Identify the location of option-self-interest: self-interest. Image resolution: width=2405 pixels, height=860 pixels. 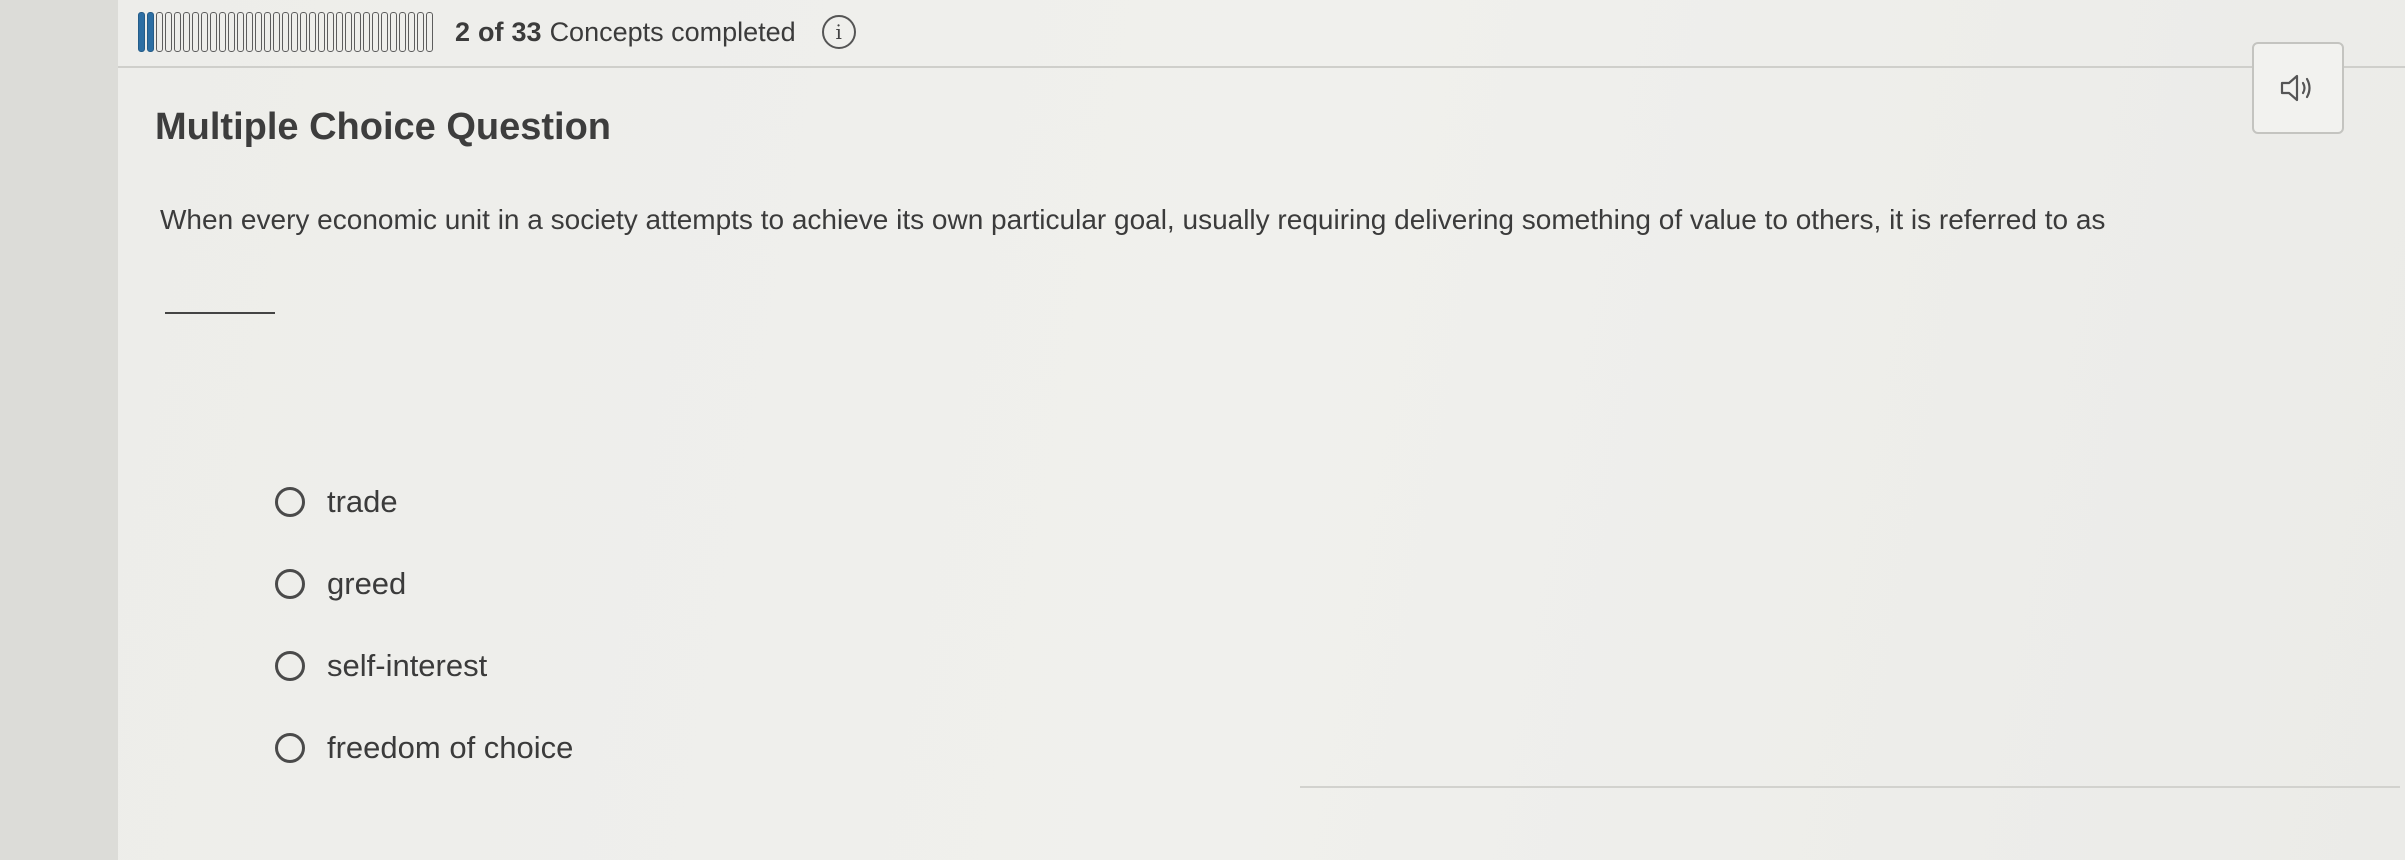
(424, 666).